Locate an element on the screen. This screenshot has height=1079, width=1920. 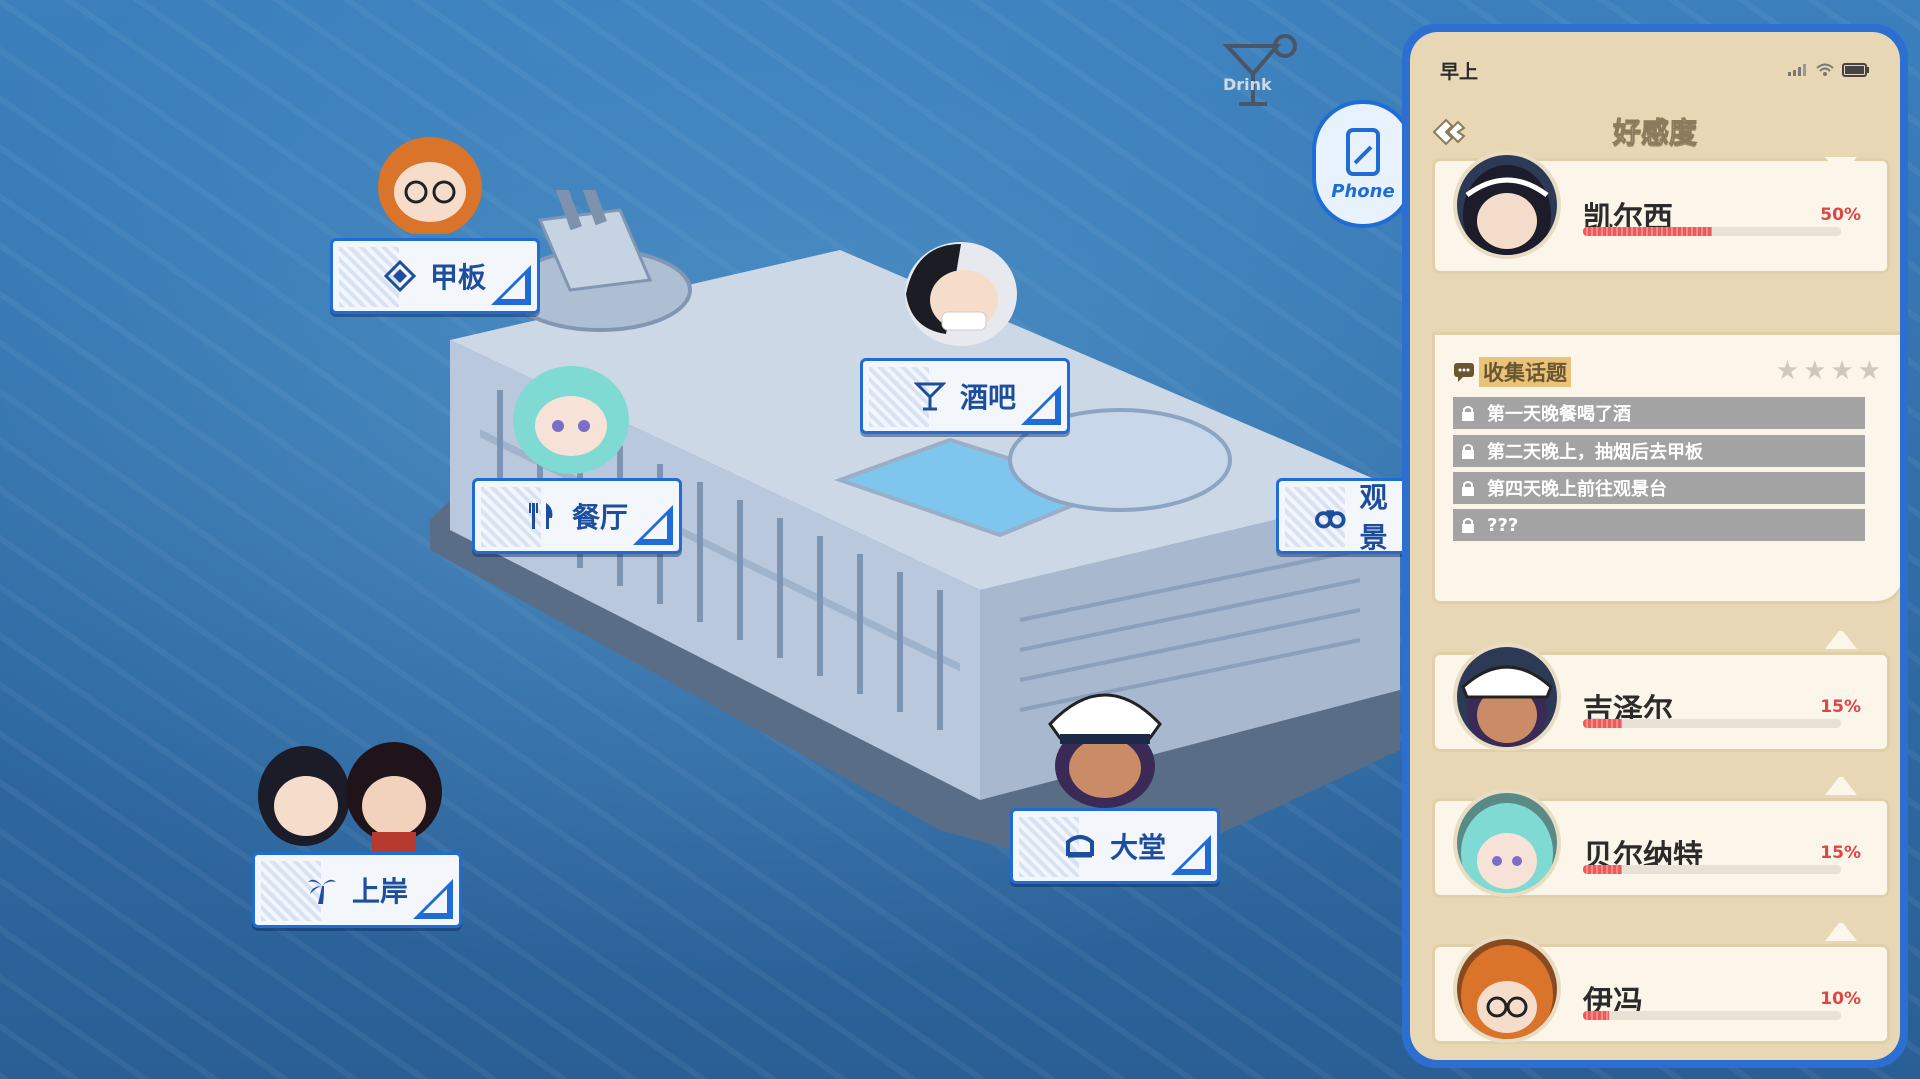
status-bar: 早上 is located at coordinates (1655, 70).